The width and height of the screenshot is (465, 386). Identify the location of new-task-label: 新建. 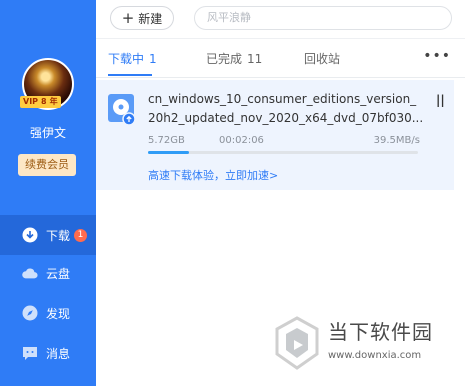
(150, 18).